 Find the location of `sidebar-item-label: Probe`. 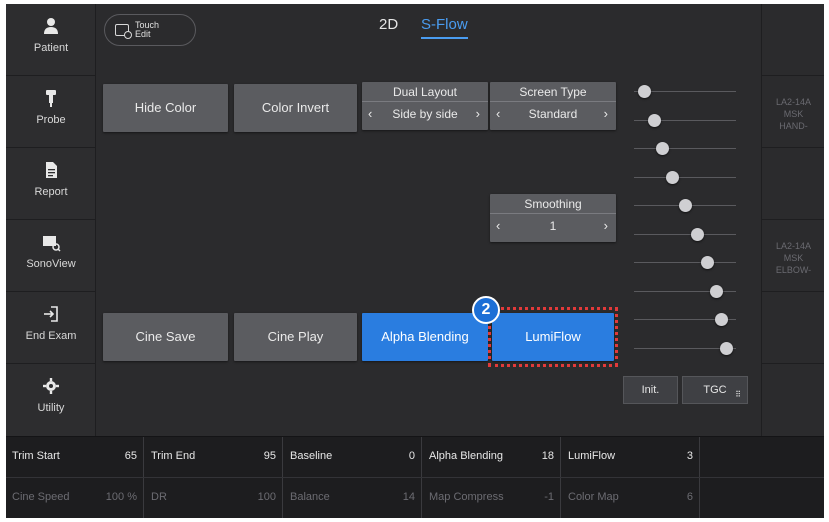

sidebar-item-label: Probe is located at coordinates (51, 120).